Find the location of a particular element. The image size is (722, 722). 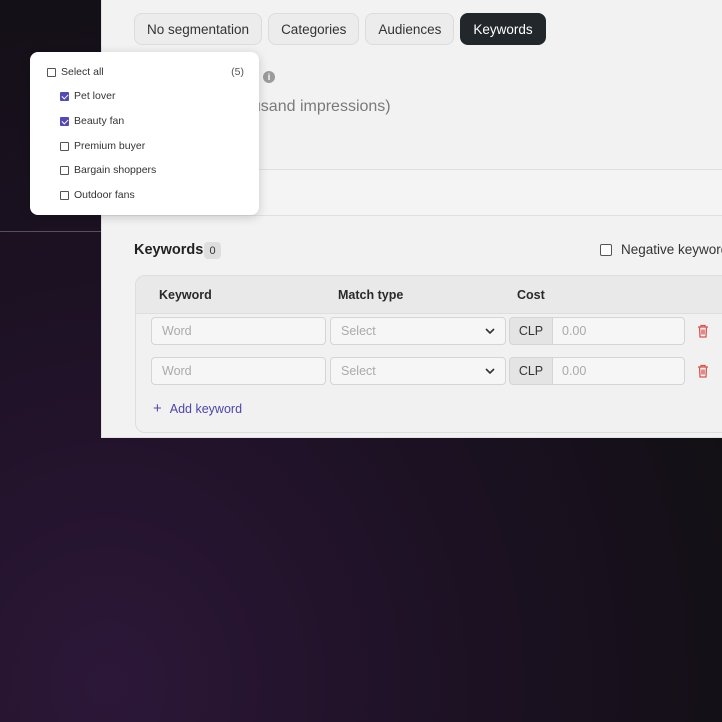

dropdown-item: Pet lover is located at coordinates (144, 96).